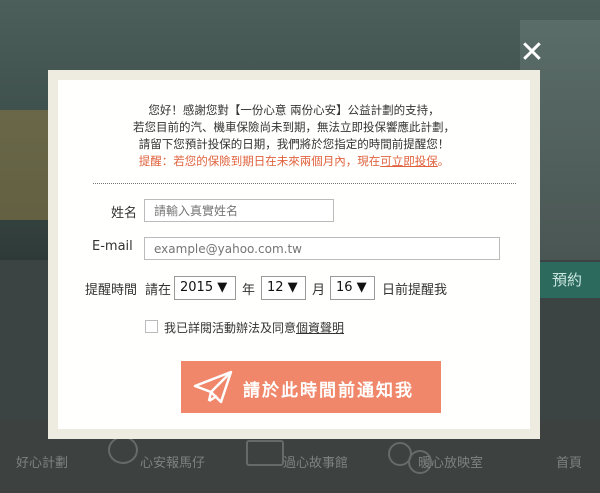  What do you see at coordinates (112, 246) in the screenshot?
I see `email-label: E-mail` at bounding box center [112, 246].